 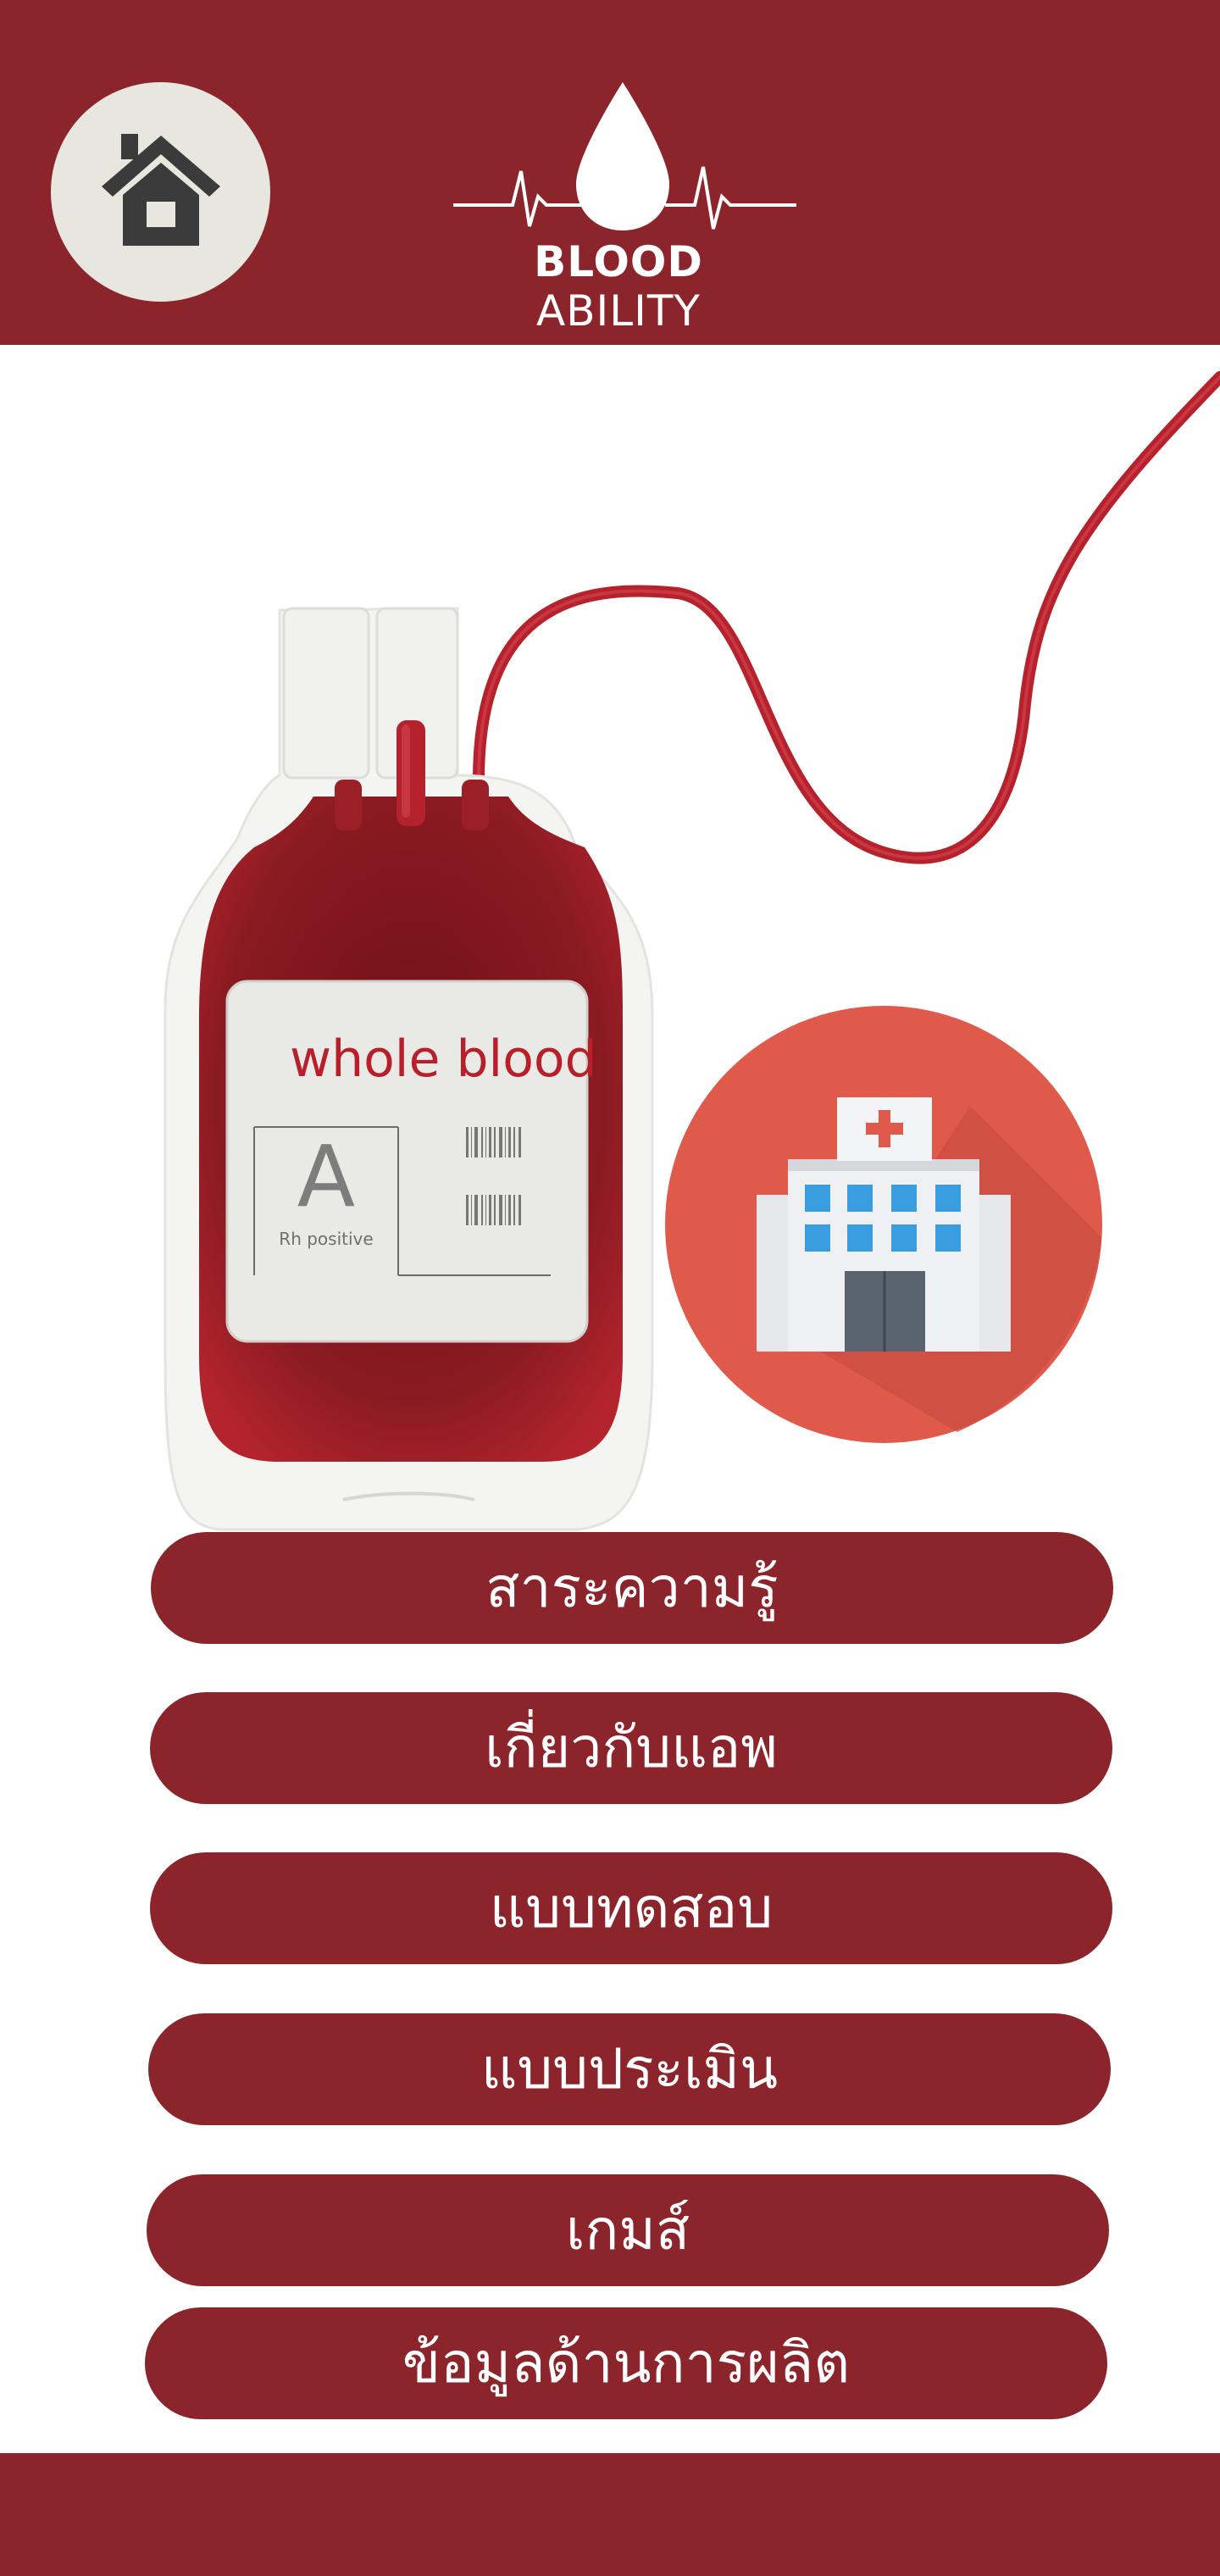 I want to click on menu-button-about-app: เกี่ยวกับแอพ, so click(x=631, y=1748).